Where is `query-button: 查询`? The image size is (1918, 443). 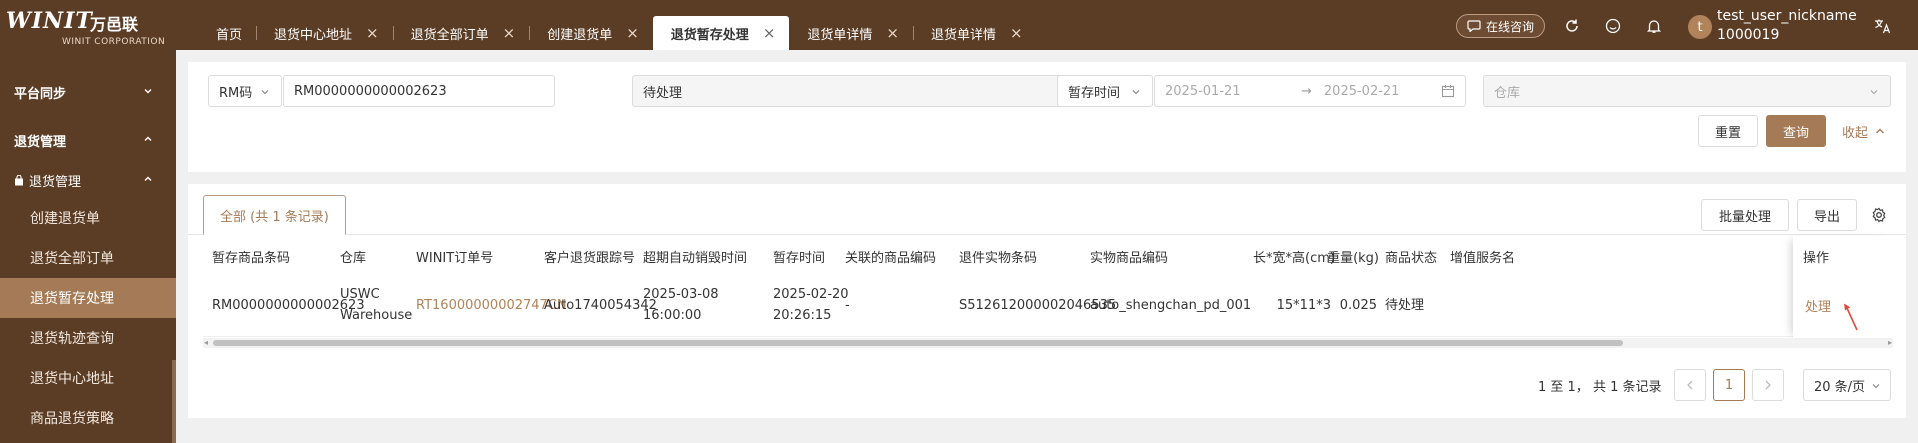
query-button: 查询 is located at coordinates (1796, 131).